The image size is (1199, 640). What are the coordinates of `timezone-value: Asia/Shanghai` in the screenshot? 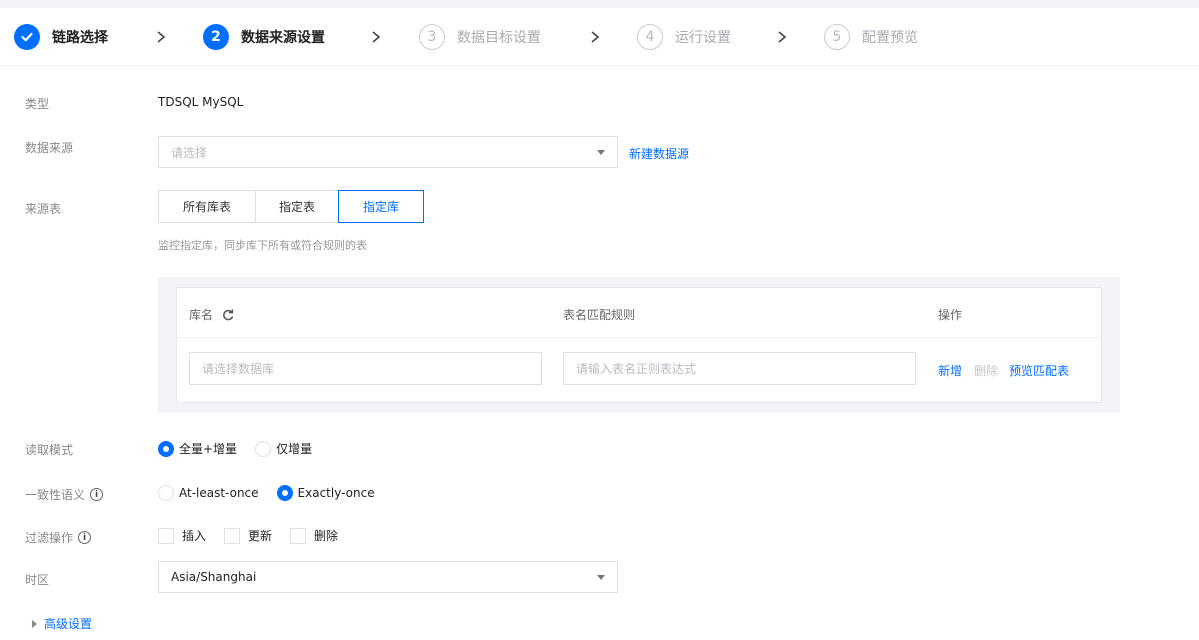 It's located at (214, 577).